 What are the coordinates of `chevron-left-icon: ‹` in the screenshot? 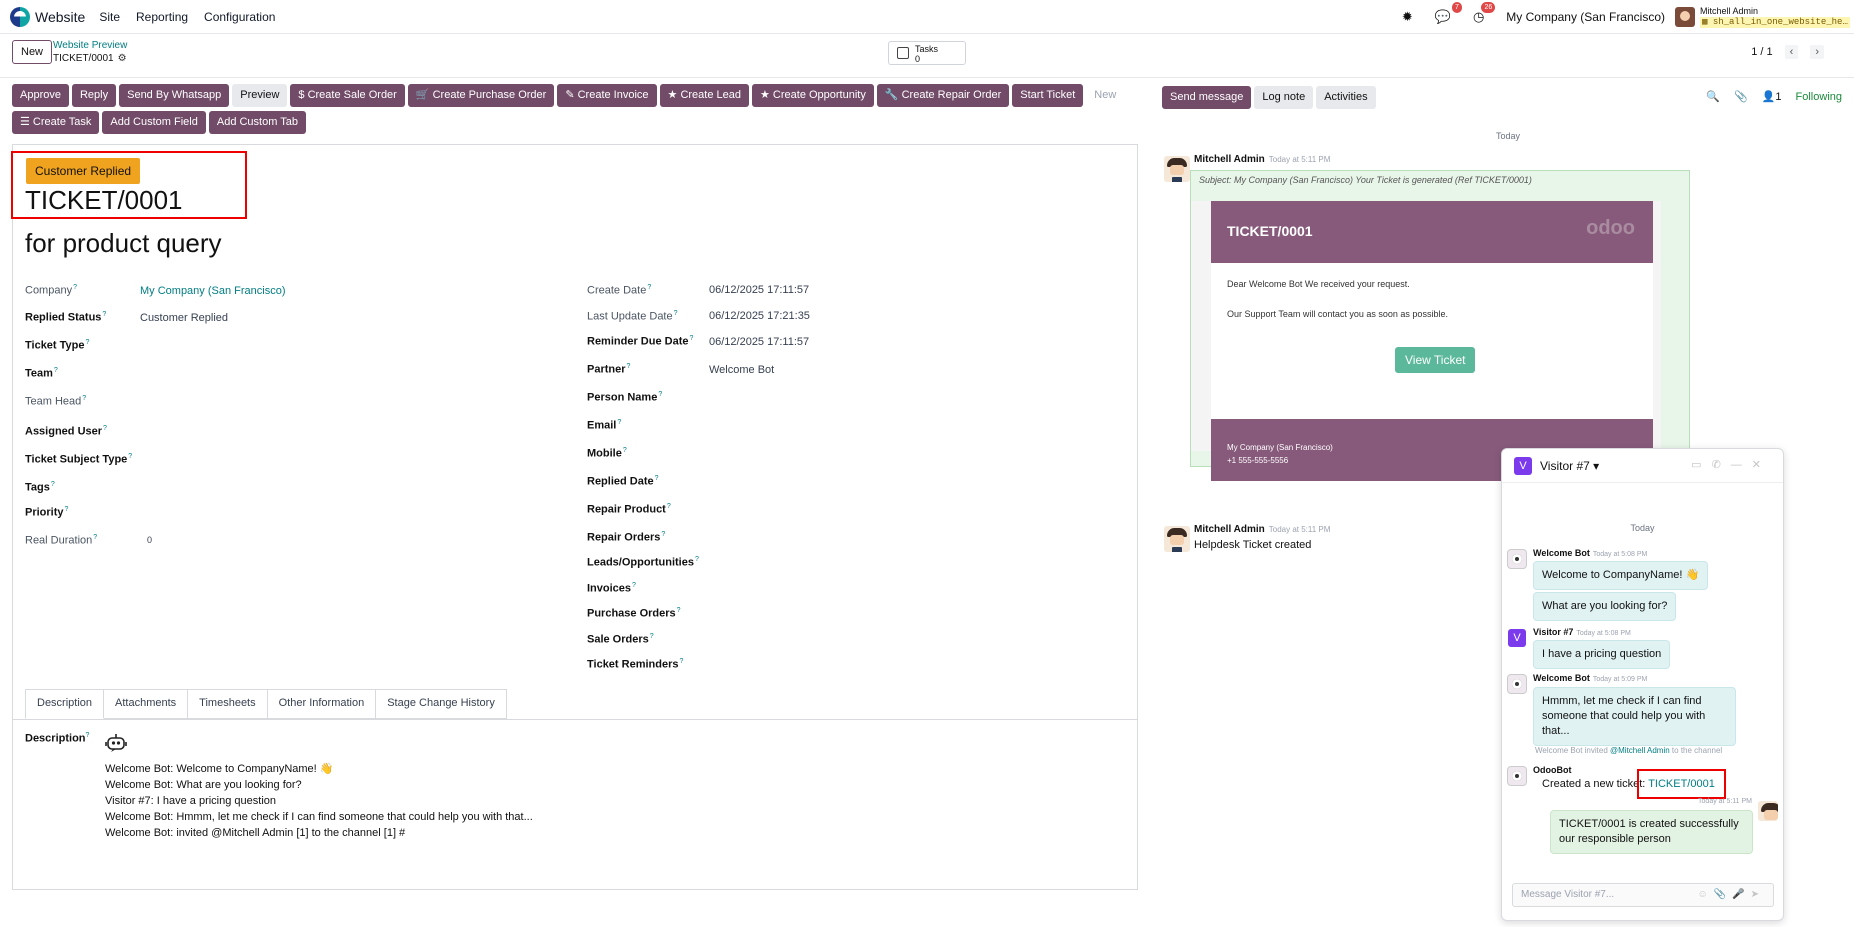 It's located at (1791, 52).